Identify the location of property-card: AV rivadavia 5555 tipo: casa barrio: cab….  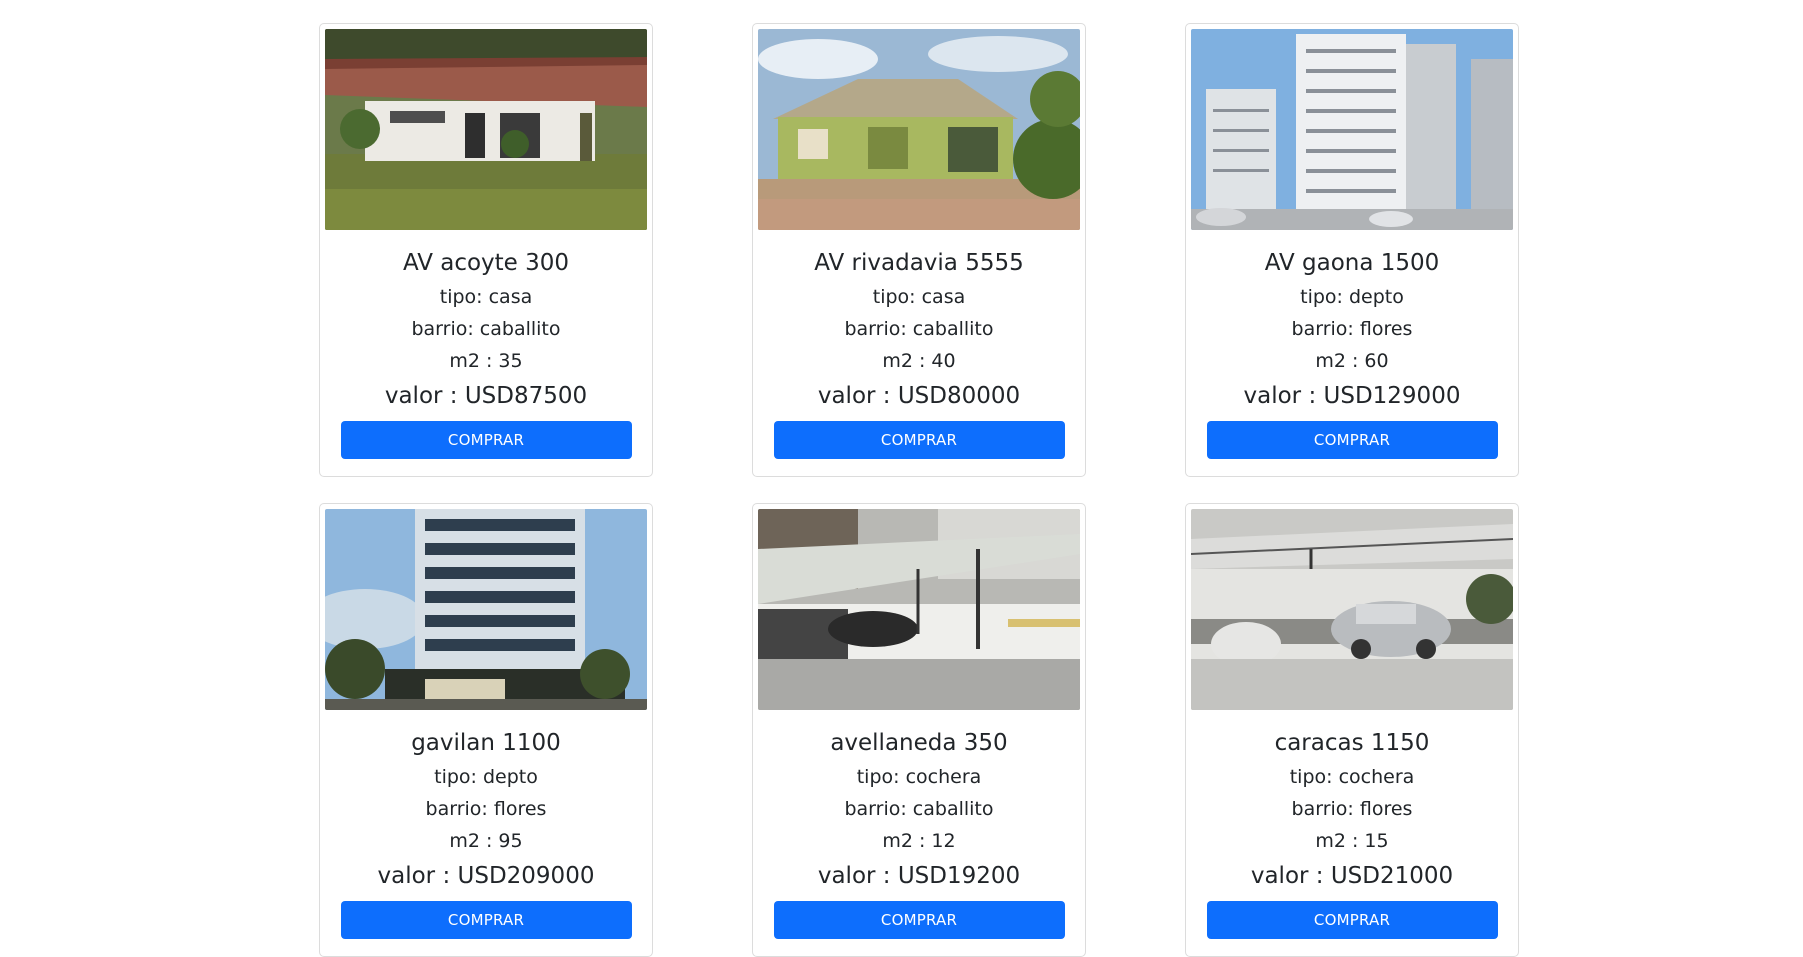
(919, 250).